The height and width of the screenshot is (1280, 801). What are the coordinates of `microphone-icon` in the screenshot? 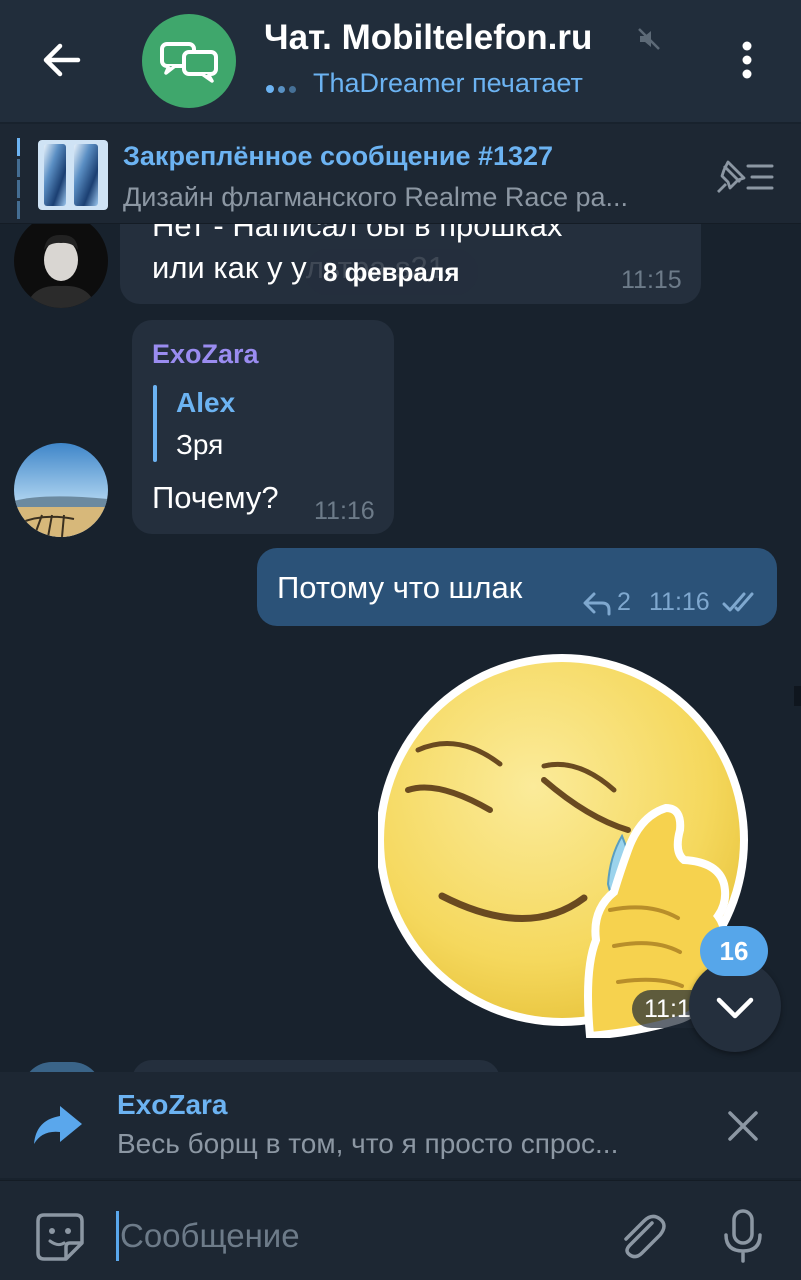 It's located at (743, 1236).